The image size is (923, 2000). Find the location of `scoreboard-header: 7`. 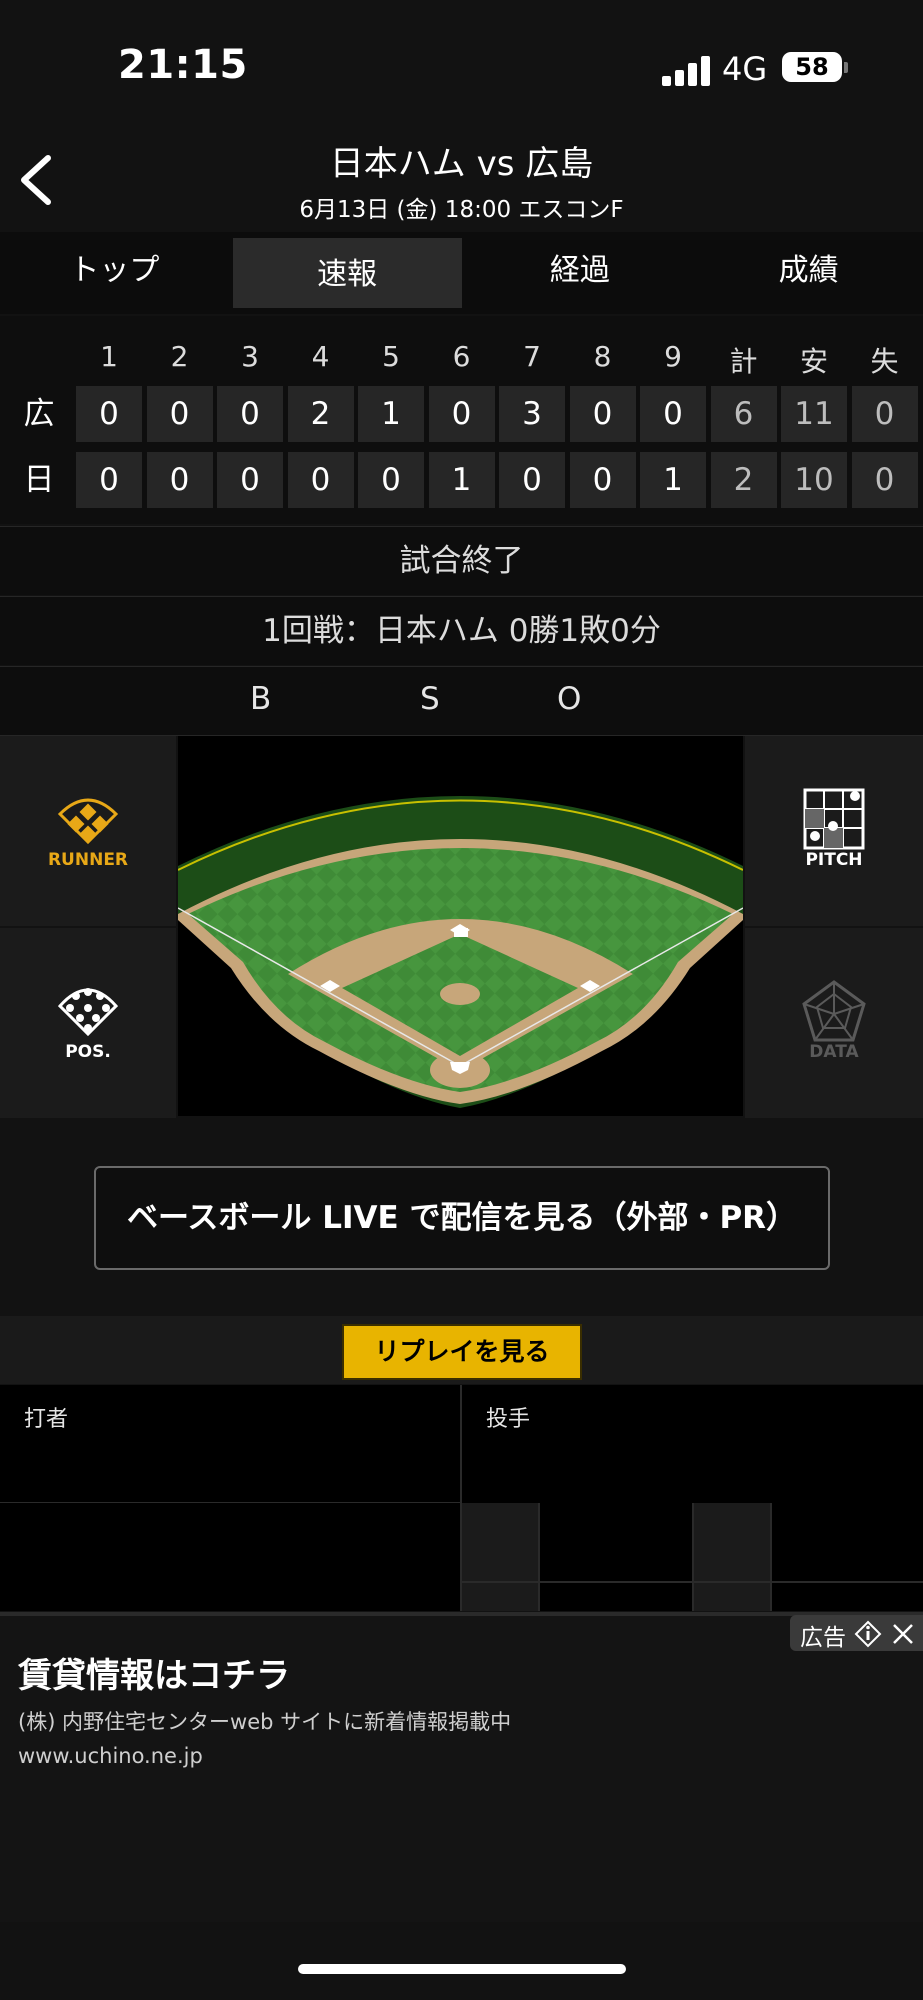

scoreboard-header: 7 is located at coordinates (532, 356).